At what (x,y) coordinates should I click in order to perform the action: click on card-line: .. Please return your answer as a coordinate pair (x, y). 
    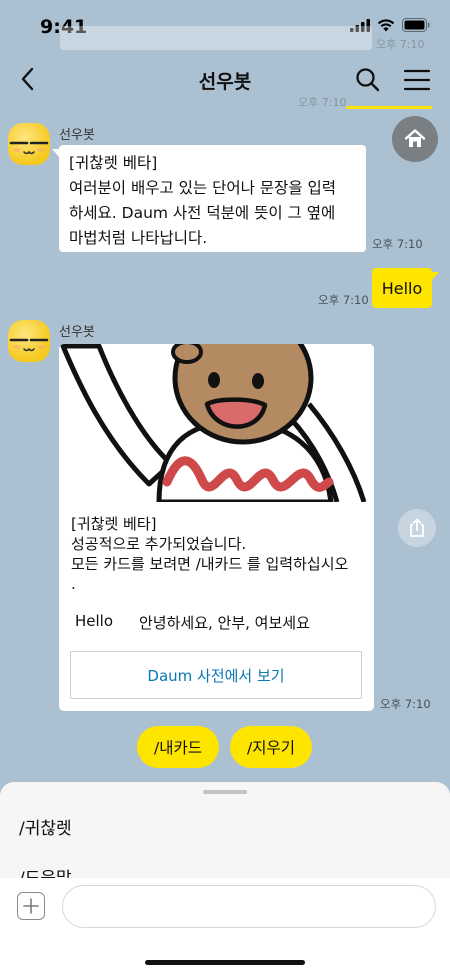
    Looking at the image, I should click on (73, 584).